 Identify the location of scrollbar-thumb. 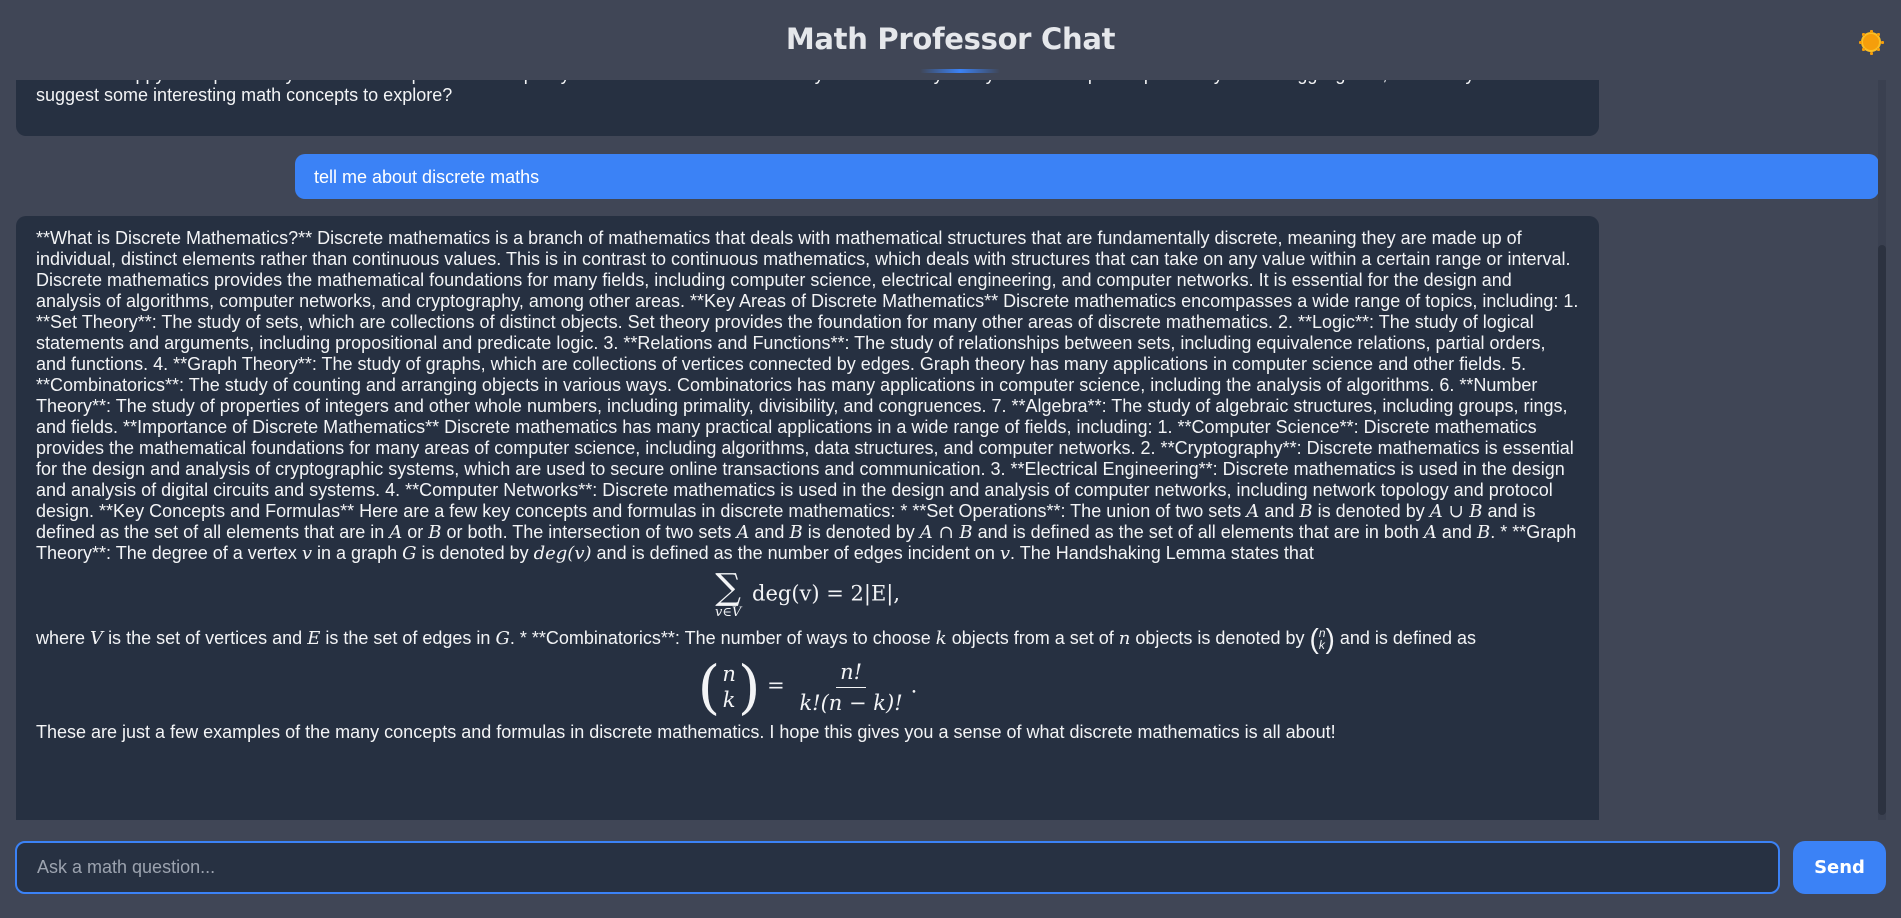
(1882, 530).